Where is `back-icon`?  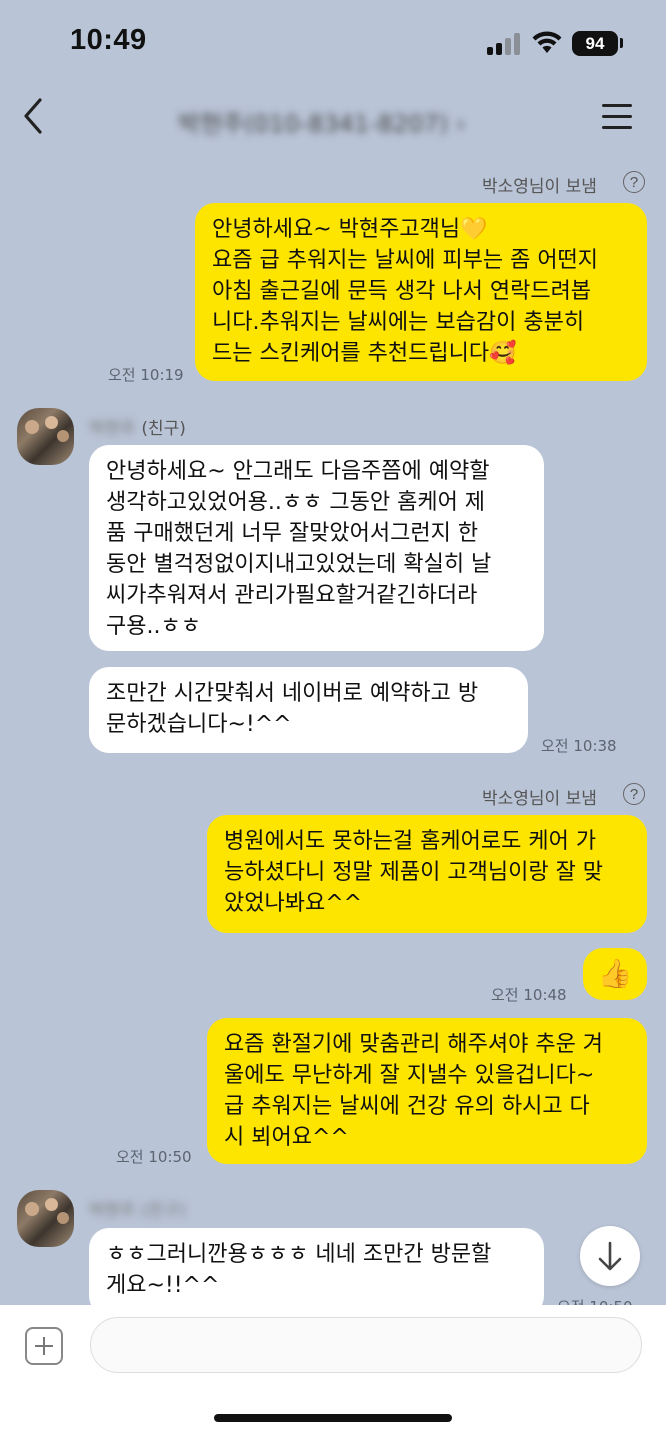 back-icon is located at coordinates (34, 116).